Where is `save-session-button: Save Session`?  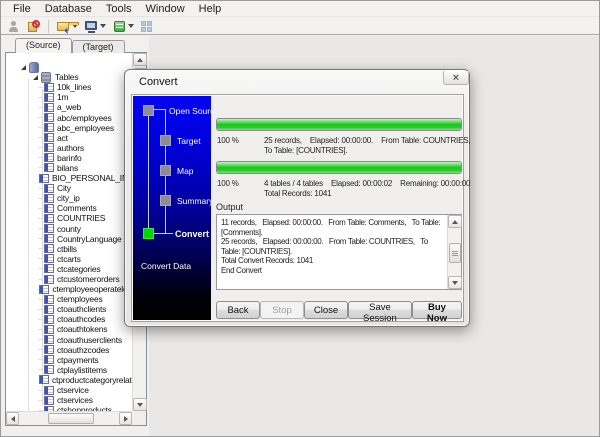 save-session-button: Save Session is located at coordinates (380, 312).